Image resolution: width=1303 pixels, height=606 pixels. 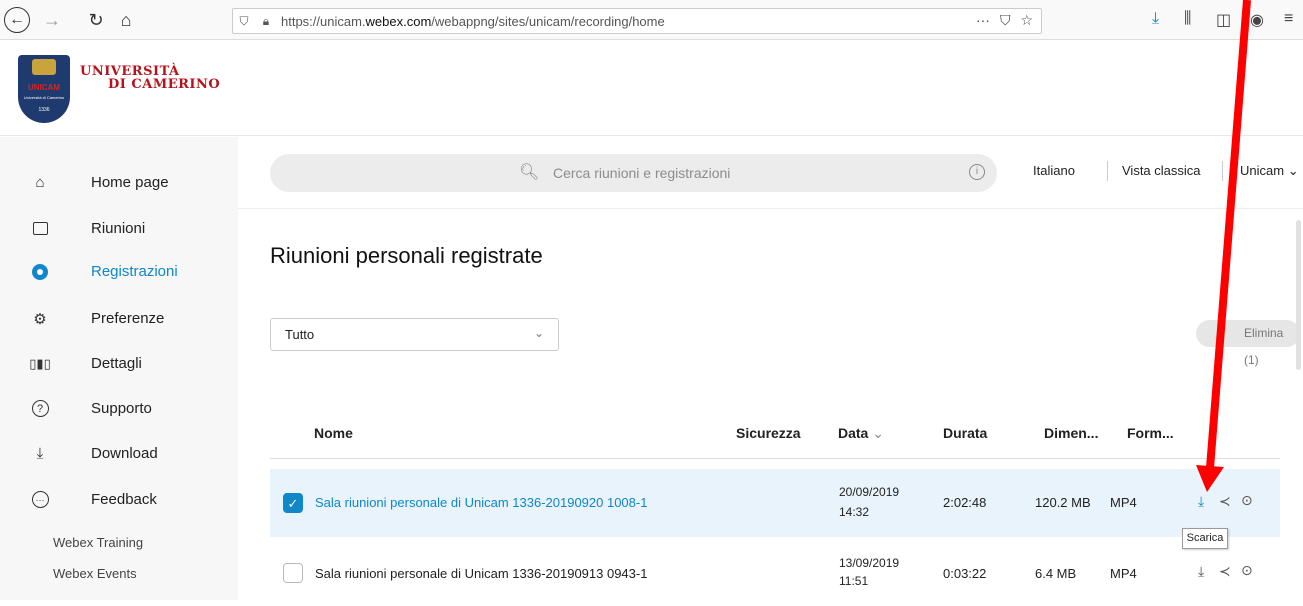 What do you see at coordinates (96, 20) in the screenshot?
I see `reload-icon: ↻` at bounding box center [96, 20].